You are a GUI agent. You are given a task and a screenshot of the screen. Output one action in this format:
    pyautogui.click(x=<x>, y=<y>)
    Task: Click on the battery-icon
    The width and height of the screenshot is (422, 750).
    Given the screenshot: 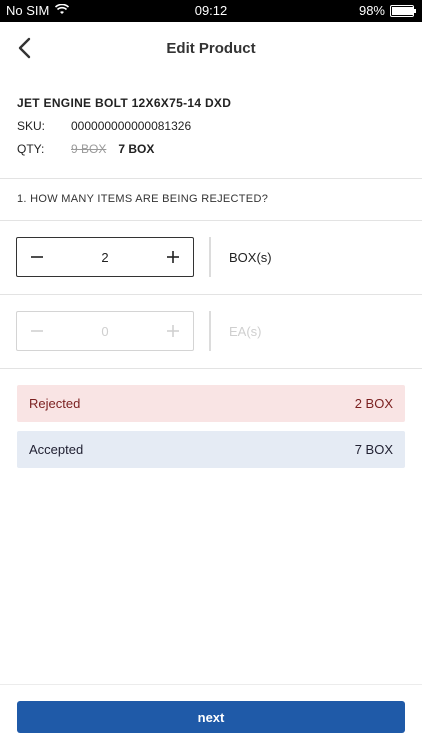 What is the action you would take?
    pyautogui.click(x=403, y=10)
    